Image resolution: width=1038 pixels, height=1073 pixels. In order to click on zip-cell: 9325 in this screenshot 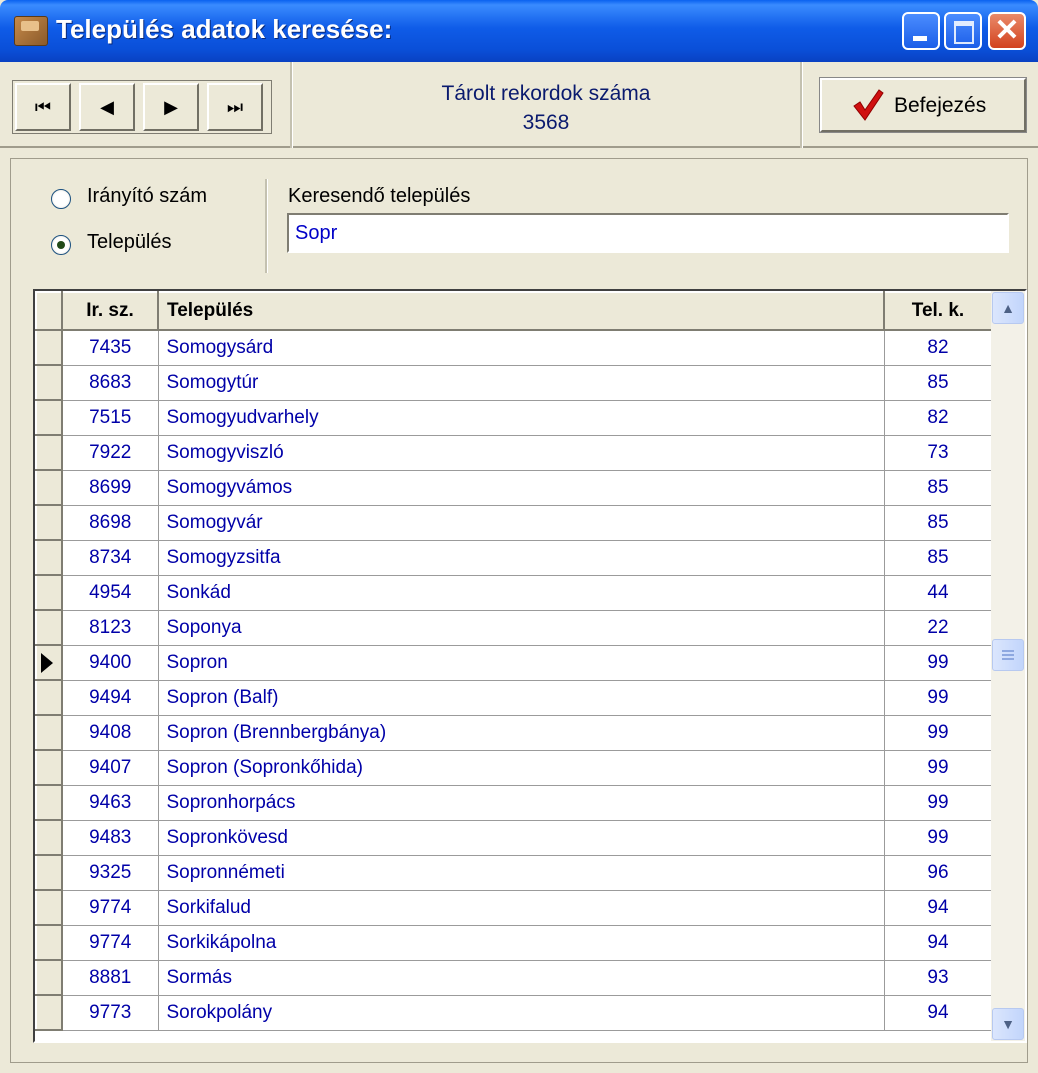, I will do `click(110, 872)`.